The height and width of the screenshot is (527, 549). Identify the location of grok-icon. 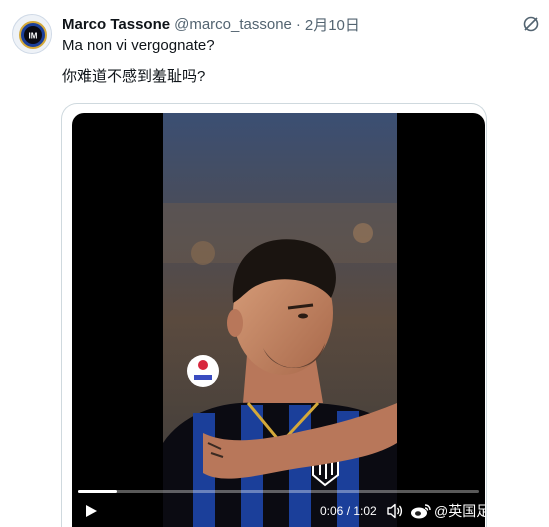
(531, 24).